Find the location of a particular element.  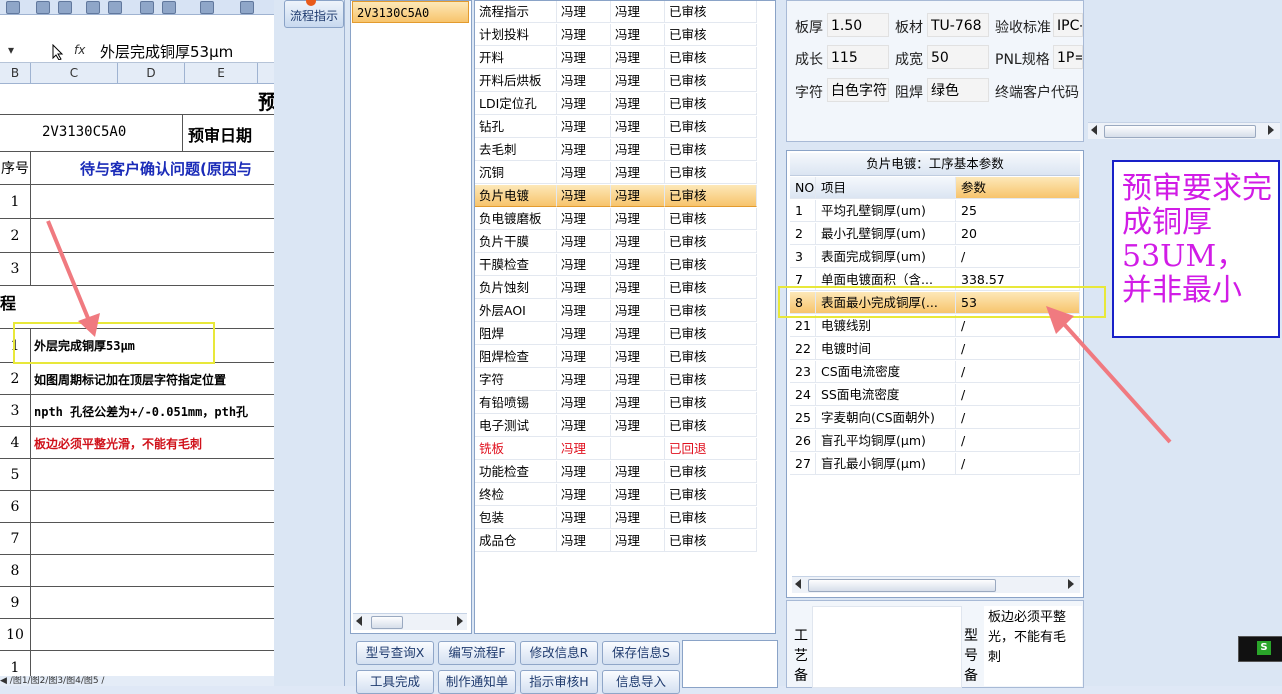

process-row: 有铅喷锡 冯理 冯理 已审核 is located at coordinates (616, 403).